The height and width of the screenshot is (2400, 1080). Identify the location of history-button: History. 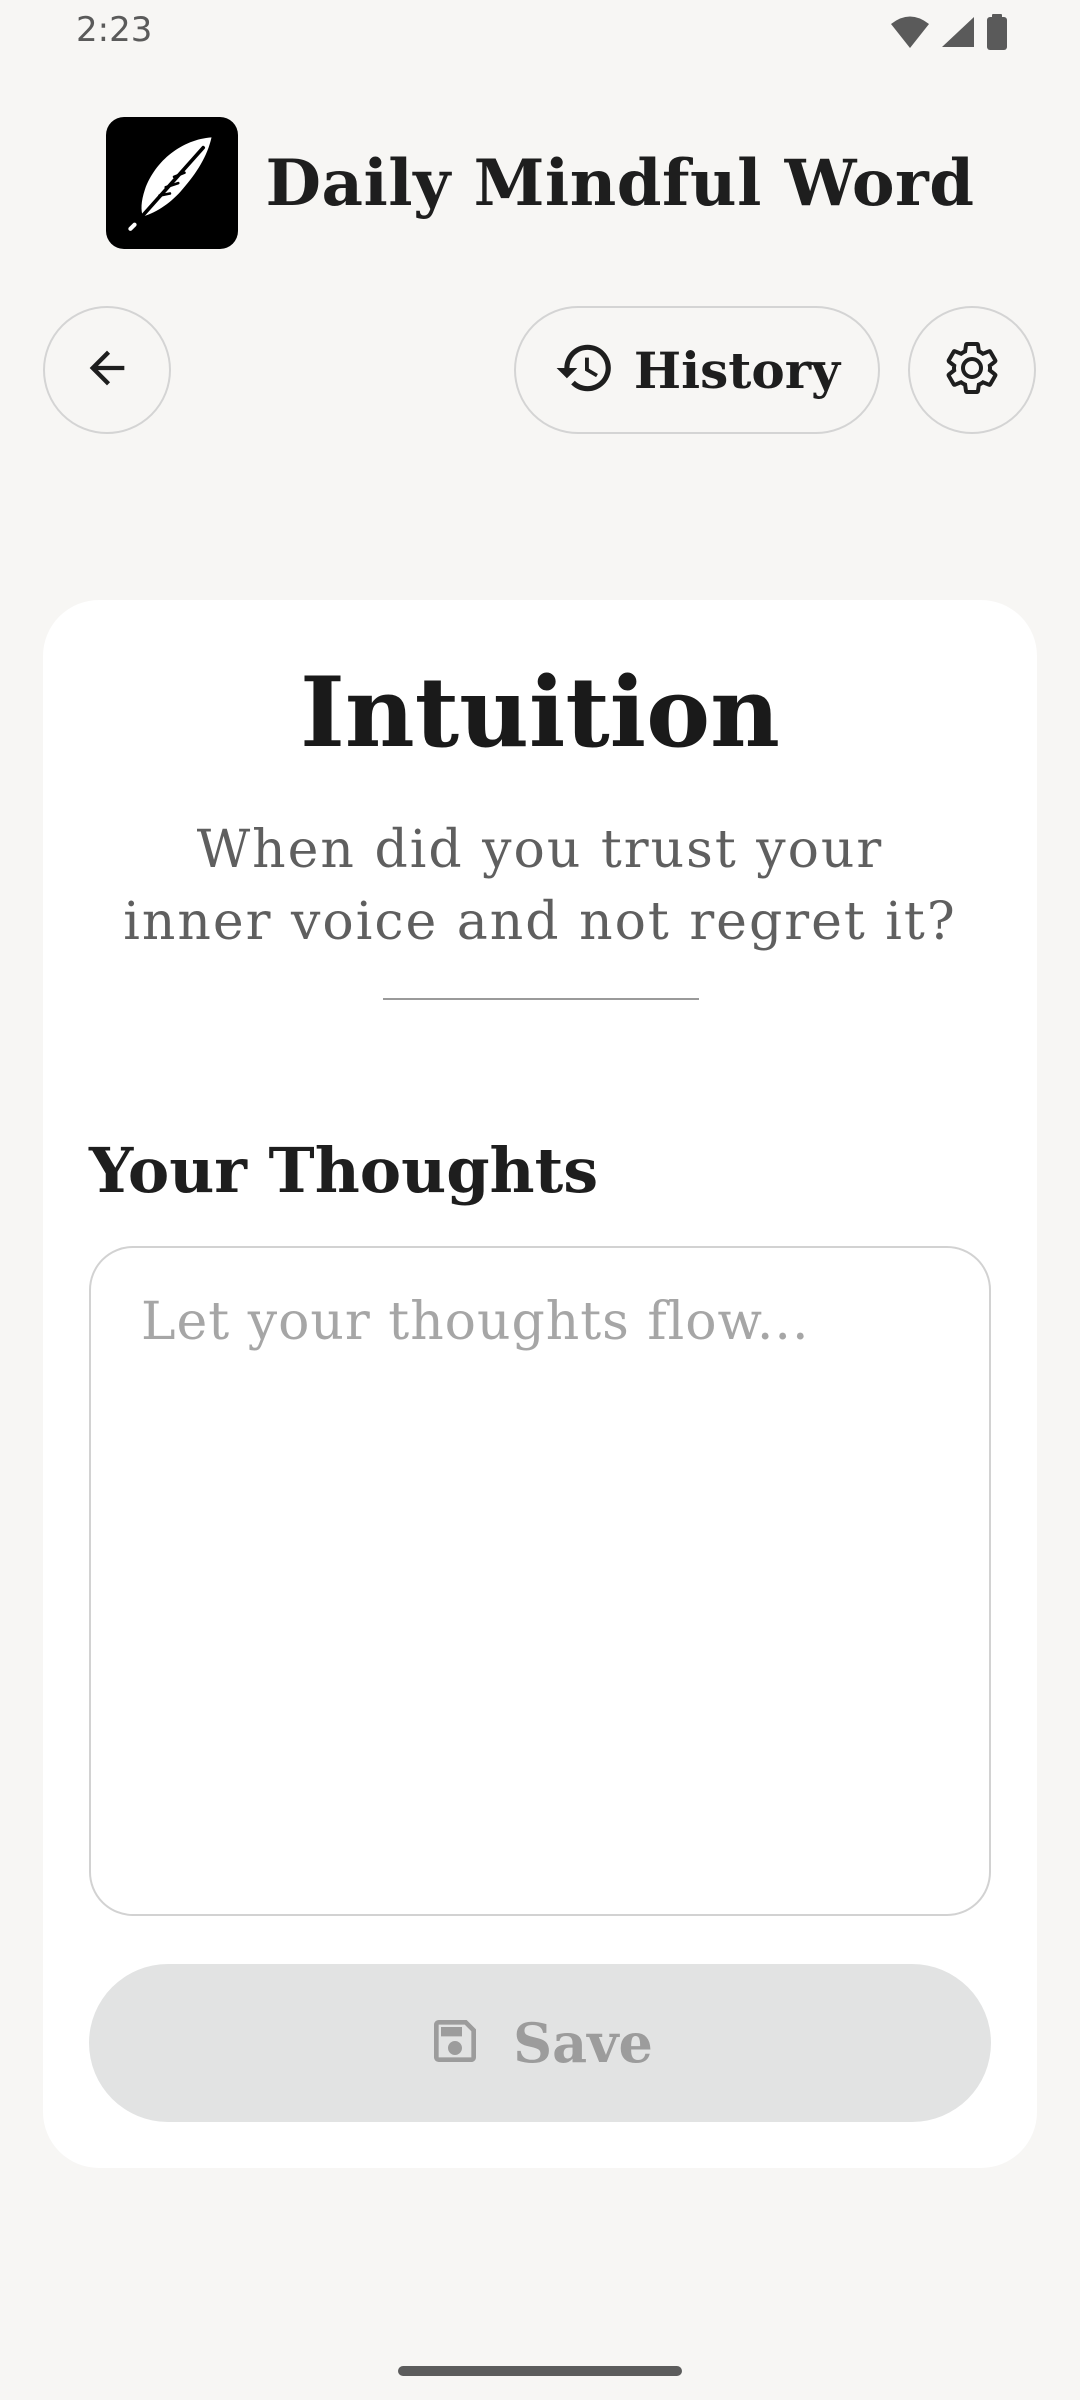
(697, 370).